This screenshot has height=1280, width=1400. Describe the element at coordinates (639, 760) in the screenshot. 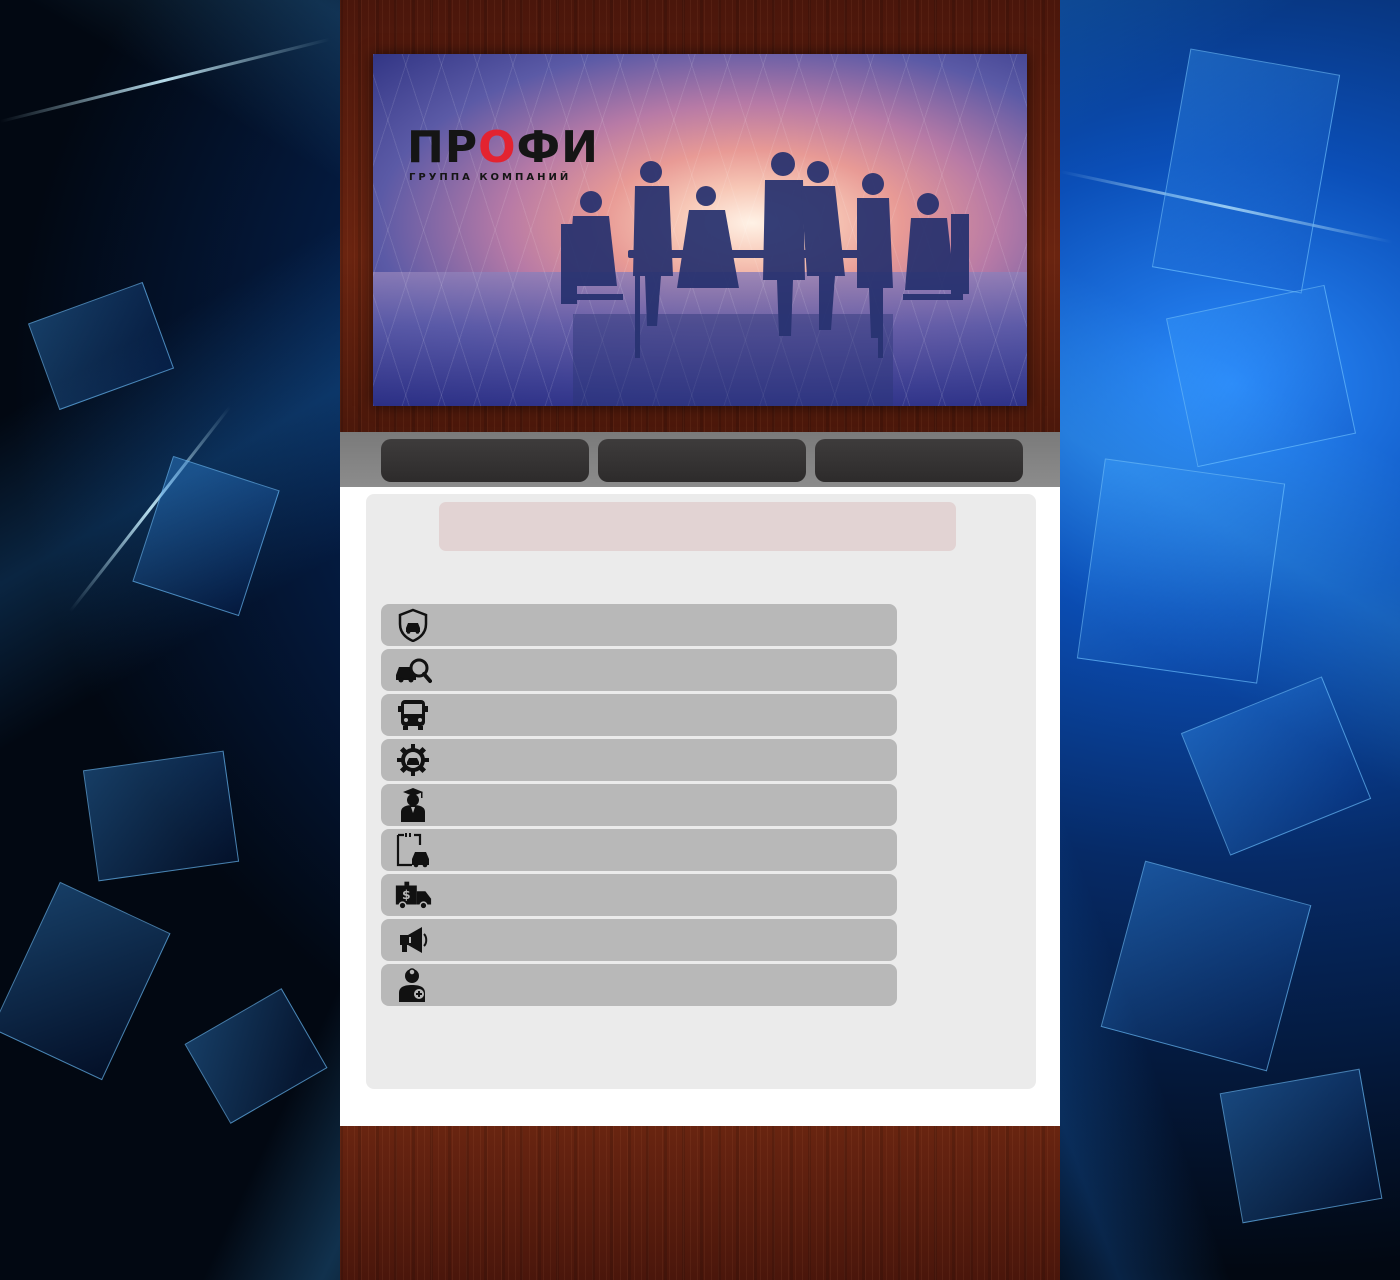

I see `service-item-car-service` at that location.